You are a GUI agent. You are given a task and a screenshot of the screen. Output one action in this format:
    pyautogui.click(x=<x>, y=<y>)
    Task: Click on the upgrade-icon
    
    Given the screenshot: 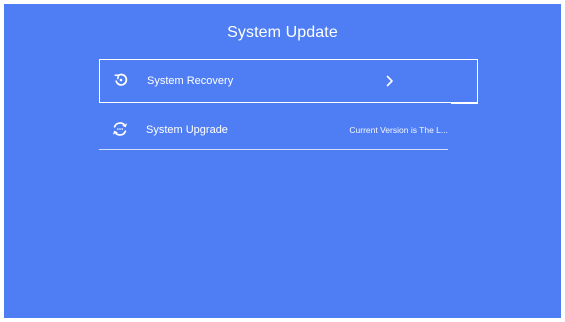 What is the action you would take?
    pyautogui.click(x=120, y=129)
    